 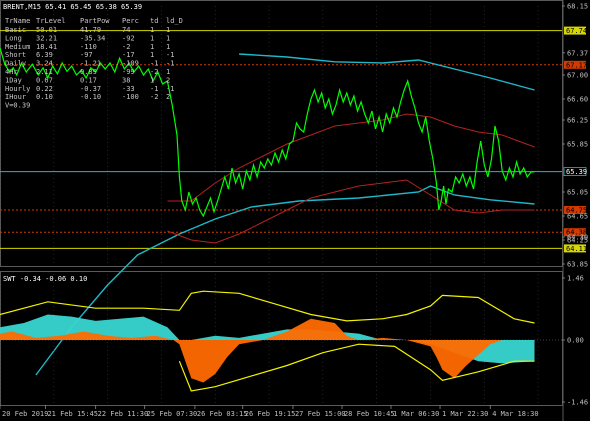 What do you see at coordinates (17, 106) in the screenshot?
I see `table-footer: V=0.39` at bounding box center [17, 106].